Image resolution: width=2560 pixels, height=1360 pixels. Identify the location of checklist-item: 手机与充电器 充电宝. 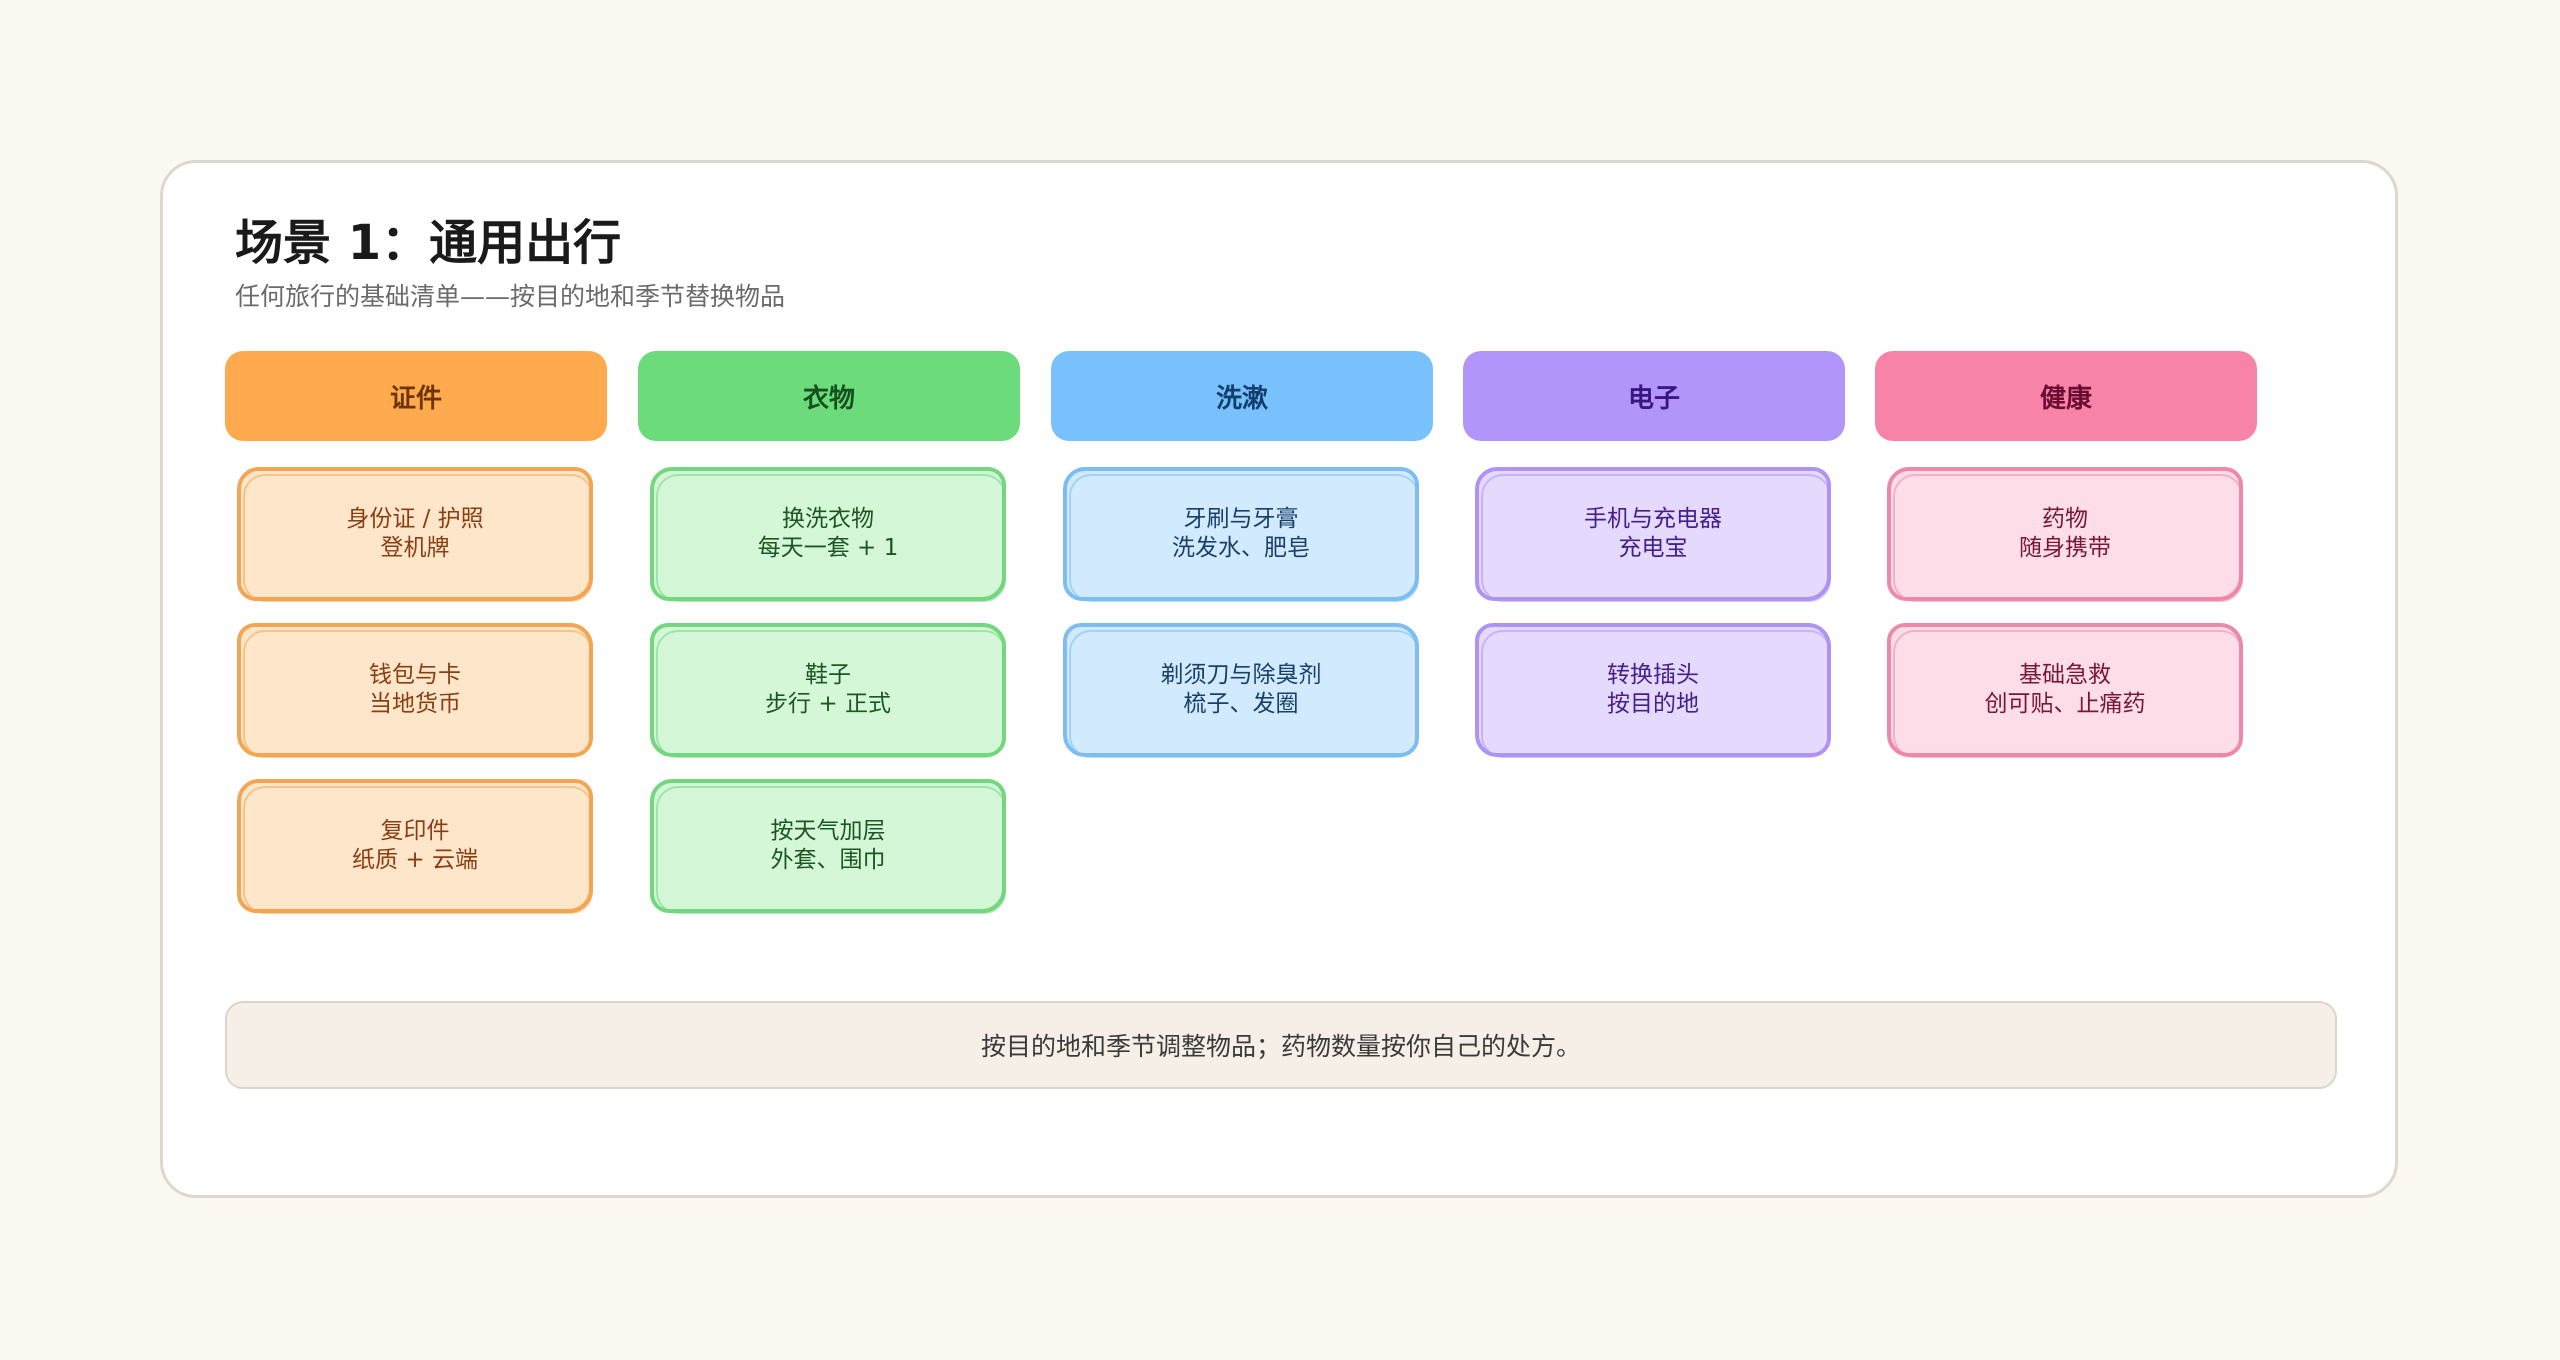
(1653, 534).